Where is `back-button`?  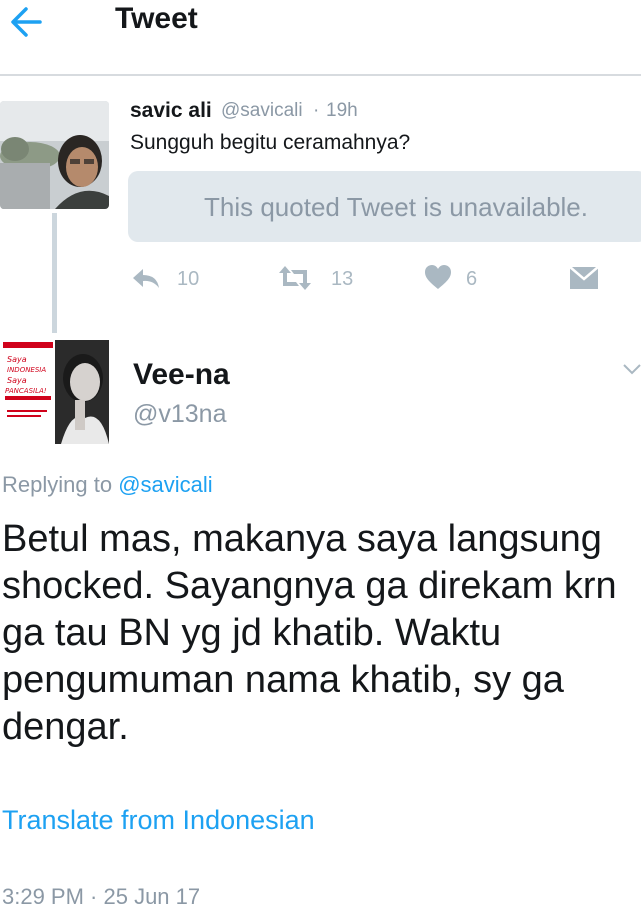
back-button is located at coordinates (26, 22).